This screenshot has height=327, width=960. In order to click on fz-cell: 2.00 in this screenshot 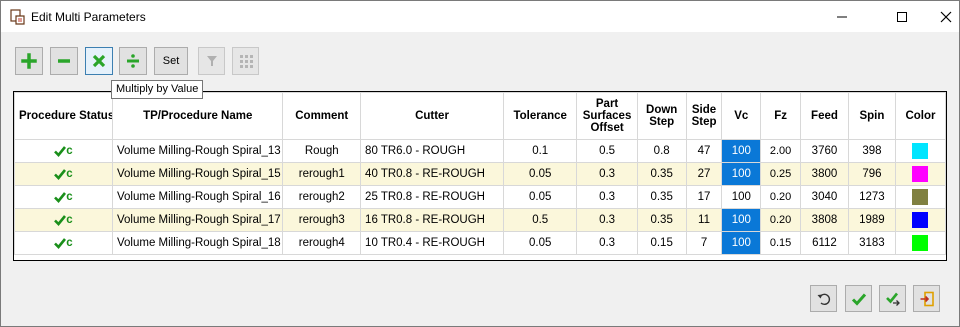, I will do `click(780, 151)`.